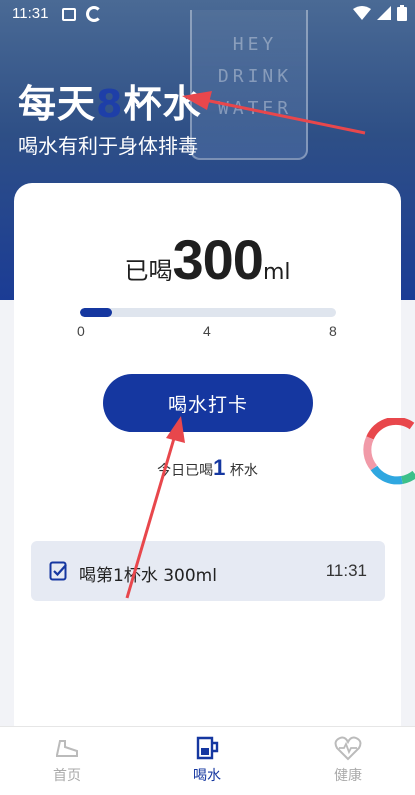 This screenshot has height=795, width=415. What do you see at coordinates (162, 104) in the screenshot?
I see `title-suffix: 杯水` at bounding box center [162, 104].